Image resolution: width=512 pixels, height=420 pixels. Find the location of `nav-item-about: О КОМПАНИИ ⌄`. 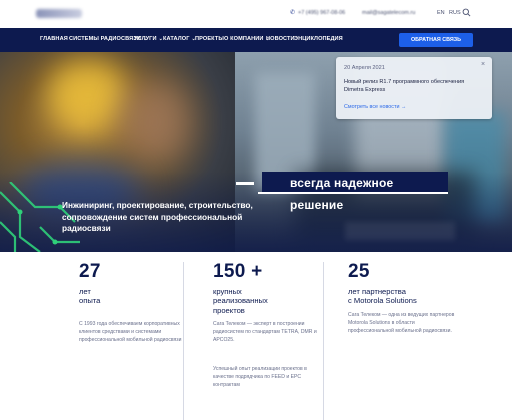

nav-item-about: О КОМПАНИИ ⌄ is located at coordinates (247, 39).